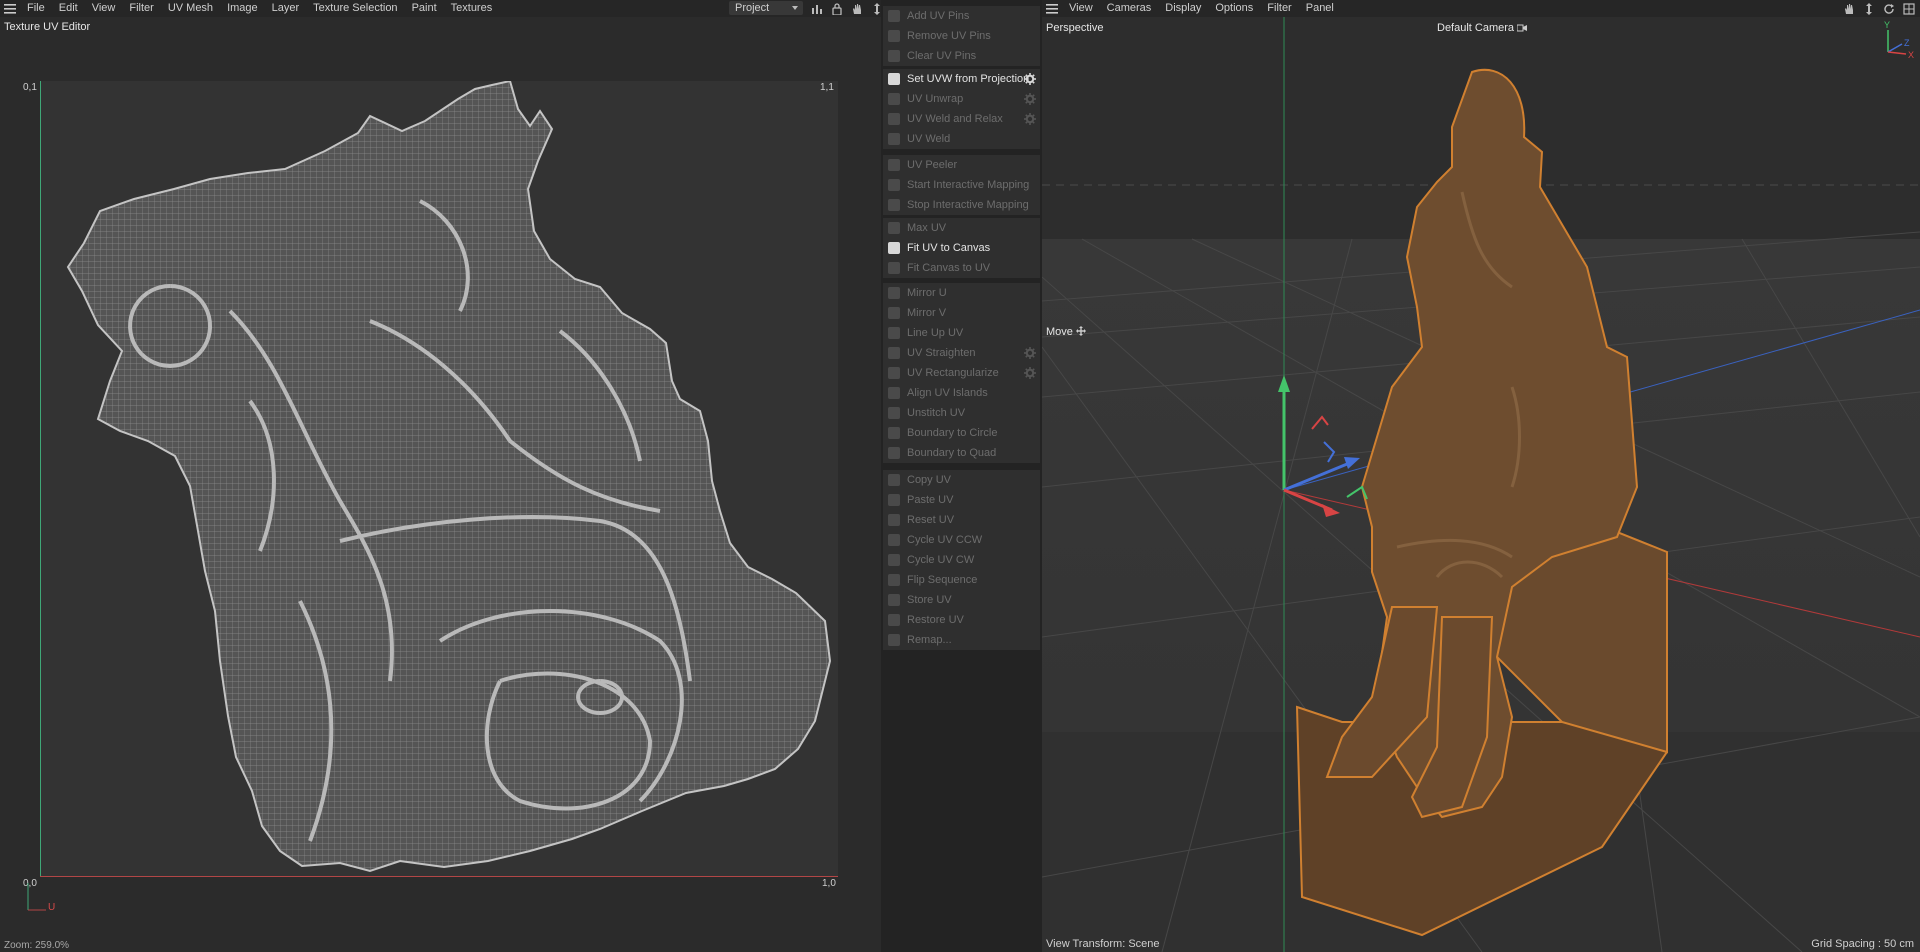 The image size is (1920, 952). I want to click on tool-label: Clear UV Pins, so click(942, 56).